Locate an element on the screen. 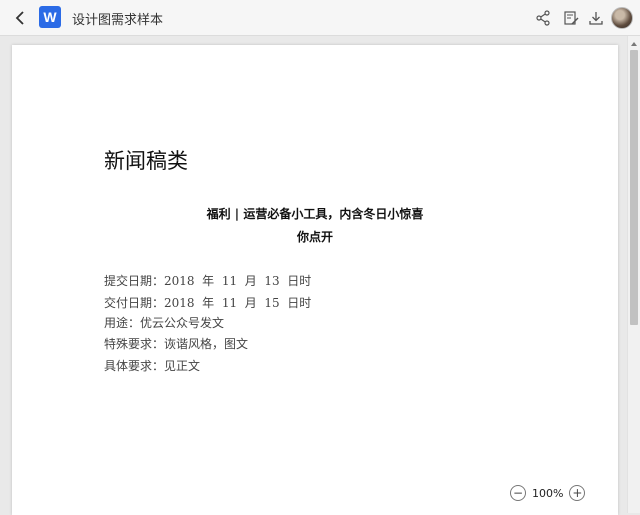 This screenshot has width=640, height=515. zoom-control: − 100% + is located at coordinates (548, 493).